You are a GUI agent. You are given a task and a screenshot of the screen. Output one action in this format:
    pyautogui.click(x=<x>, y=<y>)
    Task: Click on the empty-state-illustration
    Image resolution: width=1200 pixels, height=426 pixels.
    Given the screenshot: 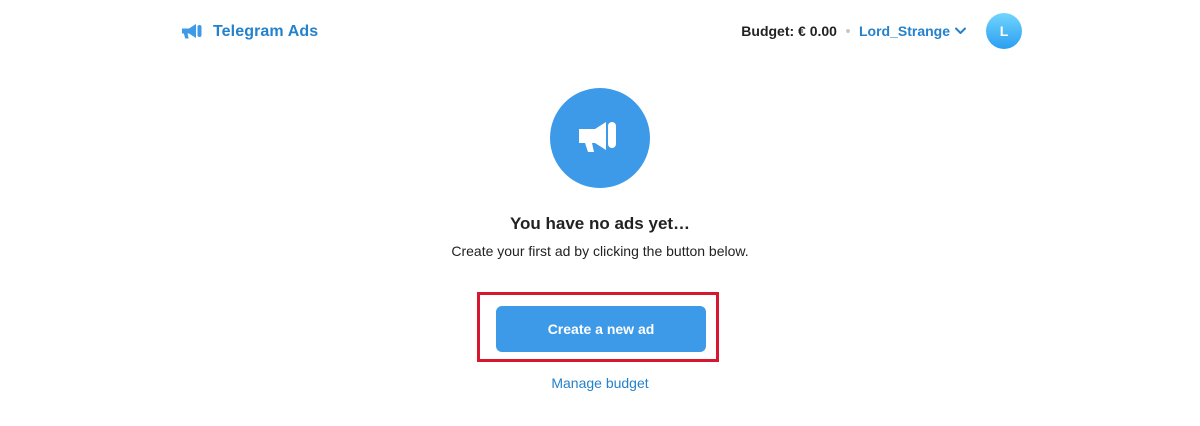 What is the action you would take?
    pyautogui.click(x=600, y=138)
    